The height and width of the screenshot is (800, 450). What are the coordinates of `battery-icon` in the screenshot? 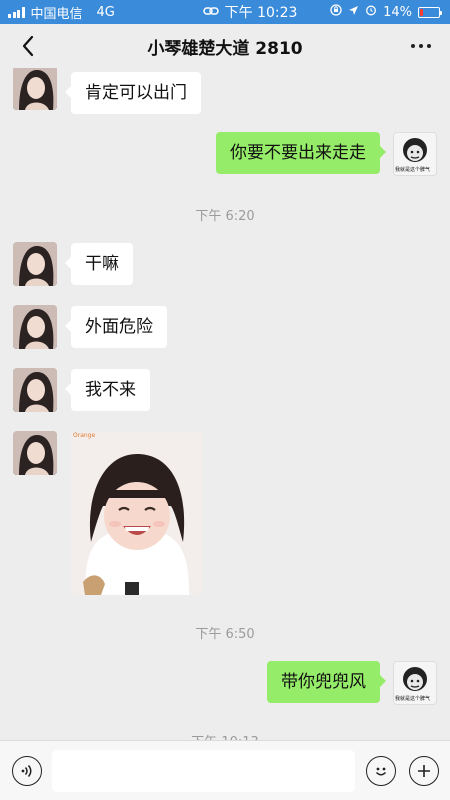 It's located at (430, 12).